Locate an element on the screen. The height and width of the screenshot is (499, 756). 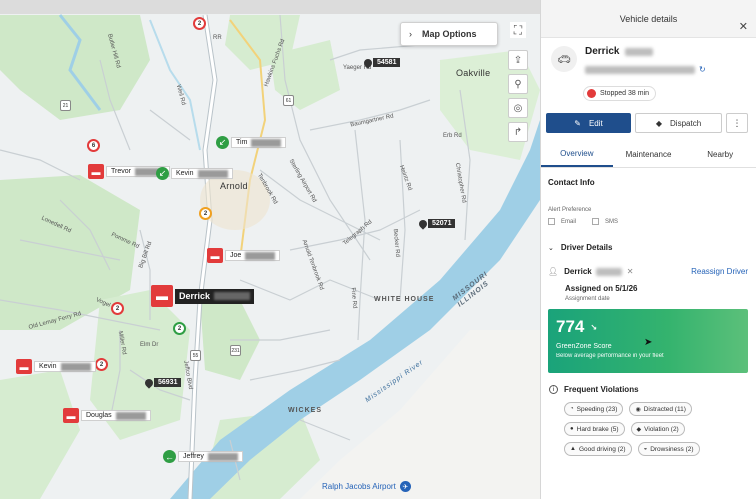
place-label-white-house: WHITE HOUSE is located at coordinates (404, 299).